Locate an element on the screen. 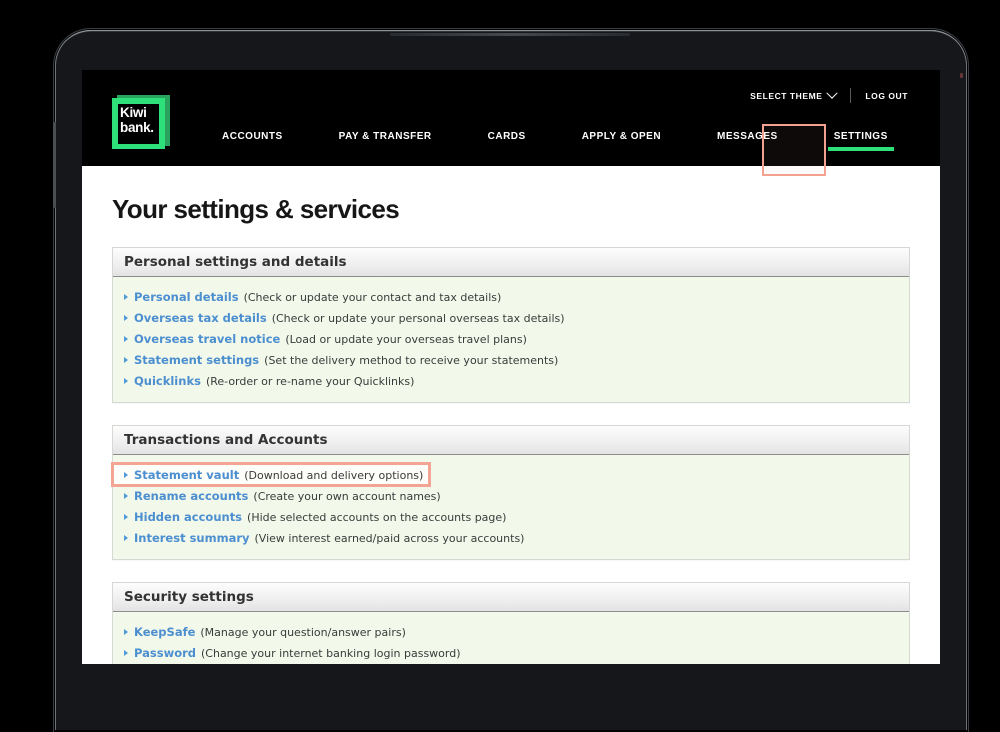  select-theme-button: SELECT THEME is located at coordinates (793, 94).